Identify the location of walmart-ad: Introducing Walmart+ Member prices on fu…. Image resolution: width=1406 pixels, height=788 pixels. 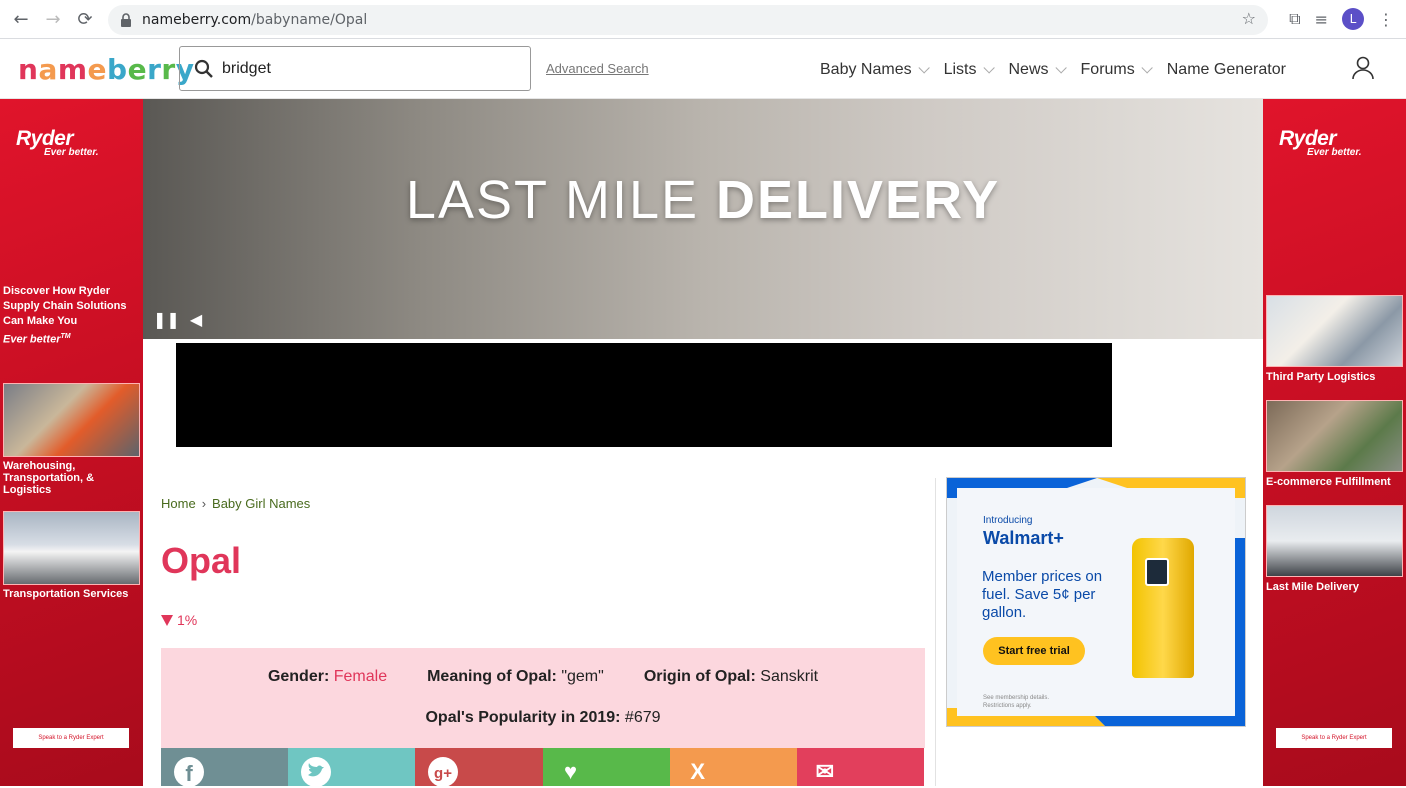
(1096, 602).